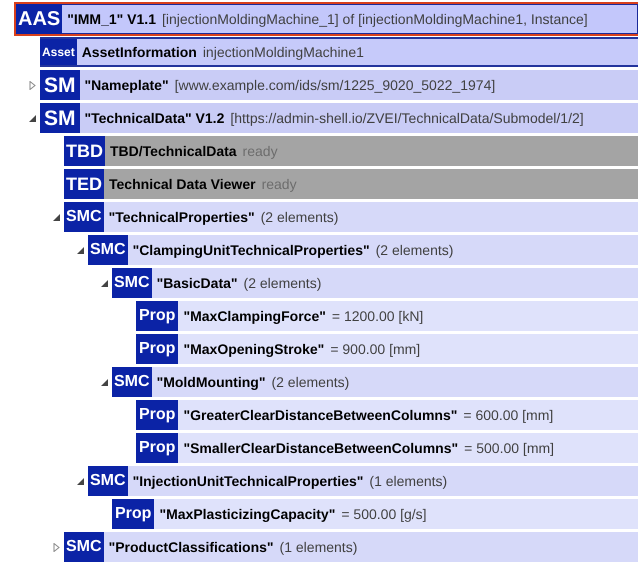 The width and height of the screenshot is (638, 564). What do you see at coordinates (375, 349) in the screenshot?
I see `node-detail: = 900.00 [mm]` at bounding box center [375, 349].